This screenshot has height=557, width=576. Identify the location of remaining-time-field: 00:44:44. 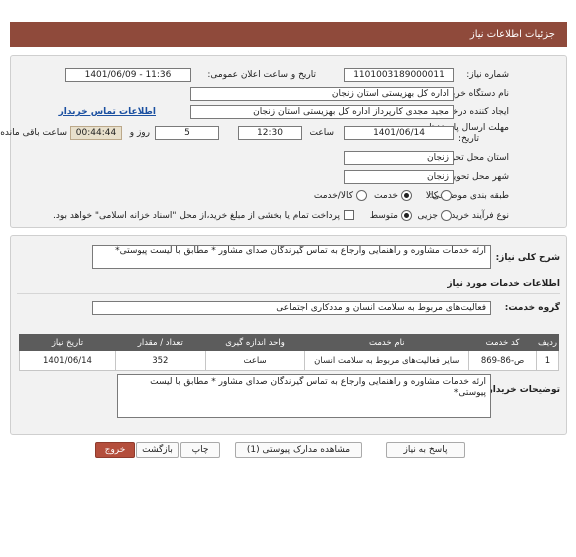
(96, 133).